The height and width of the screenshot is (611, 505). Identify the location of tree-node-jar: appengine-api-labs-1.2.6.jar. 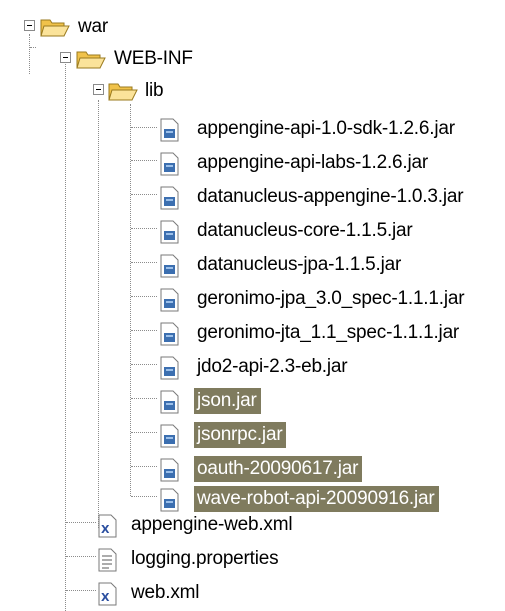
(330, 162).